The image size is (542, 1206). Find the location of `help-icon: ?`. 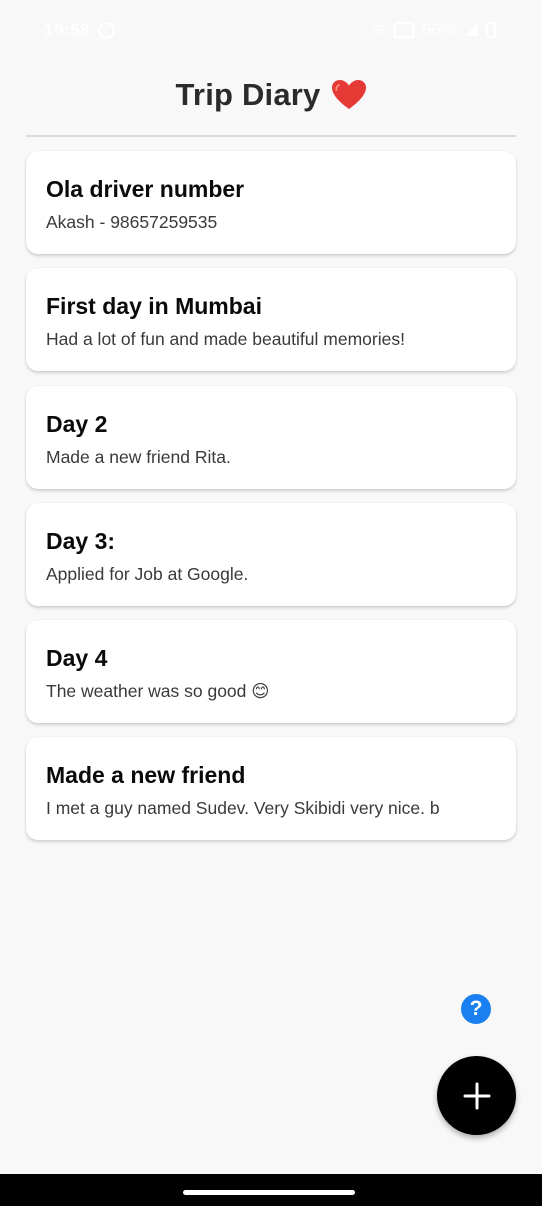

help-icon: ? is located at coordinates (476, 1008).